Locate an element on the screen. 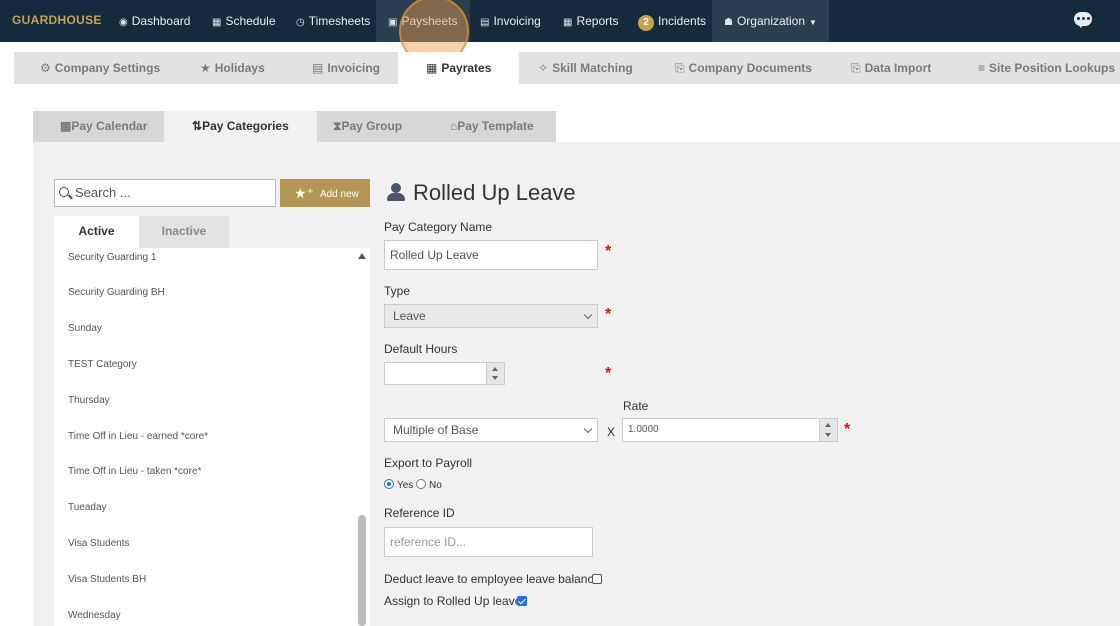 Image resolution: width=1120 pixels, height=626 pixels. list-item: Visa Students BH is located at coordinates (107, 579).